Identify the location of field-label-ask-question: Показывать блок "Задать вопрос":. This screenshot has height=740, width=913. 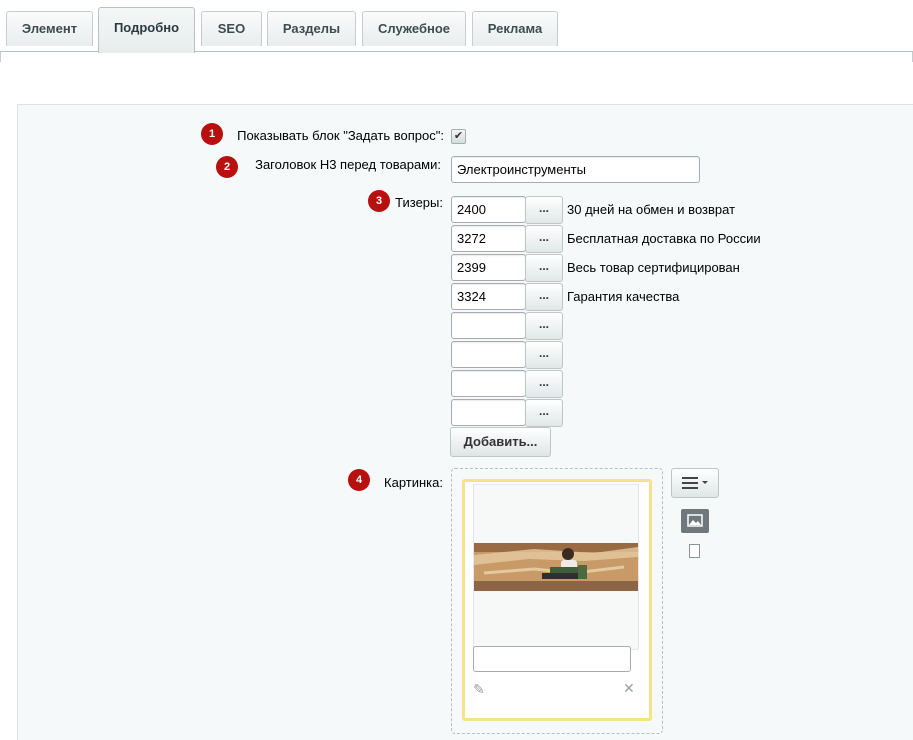
(340, 135).